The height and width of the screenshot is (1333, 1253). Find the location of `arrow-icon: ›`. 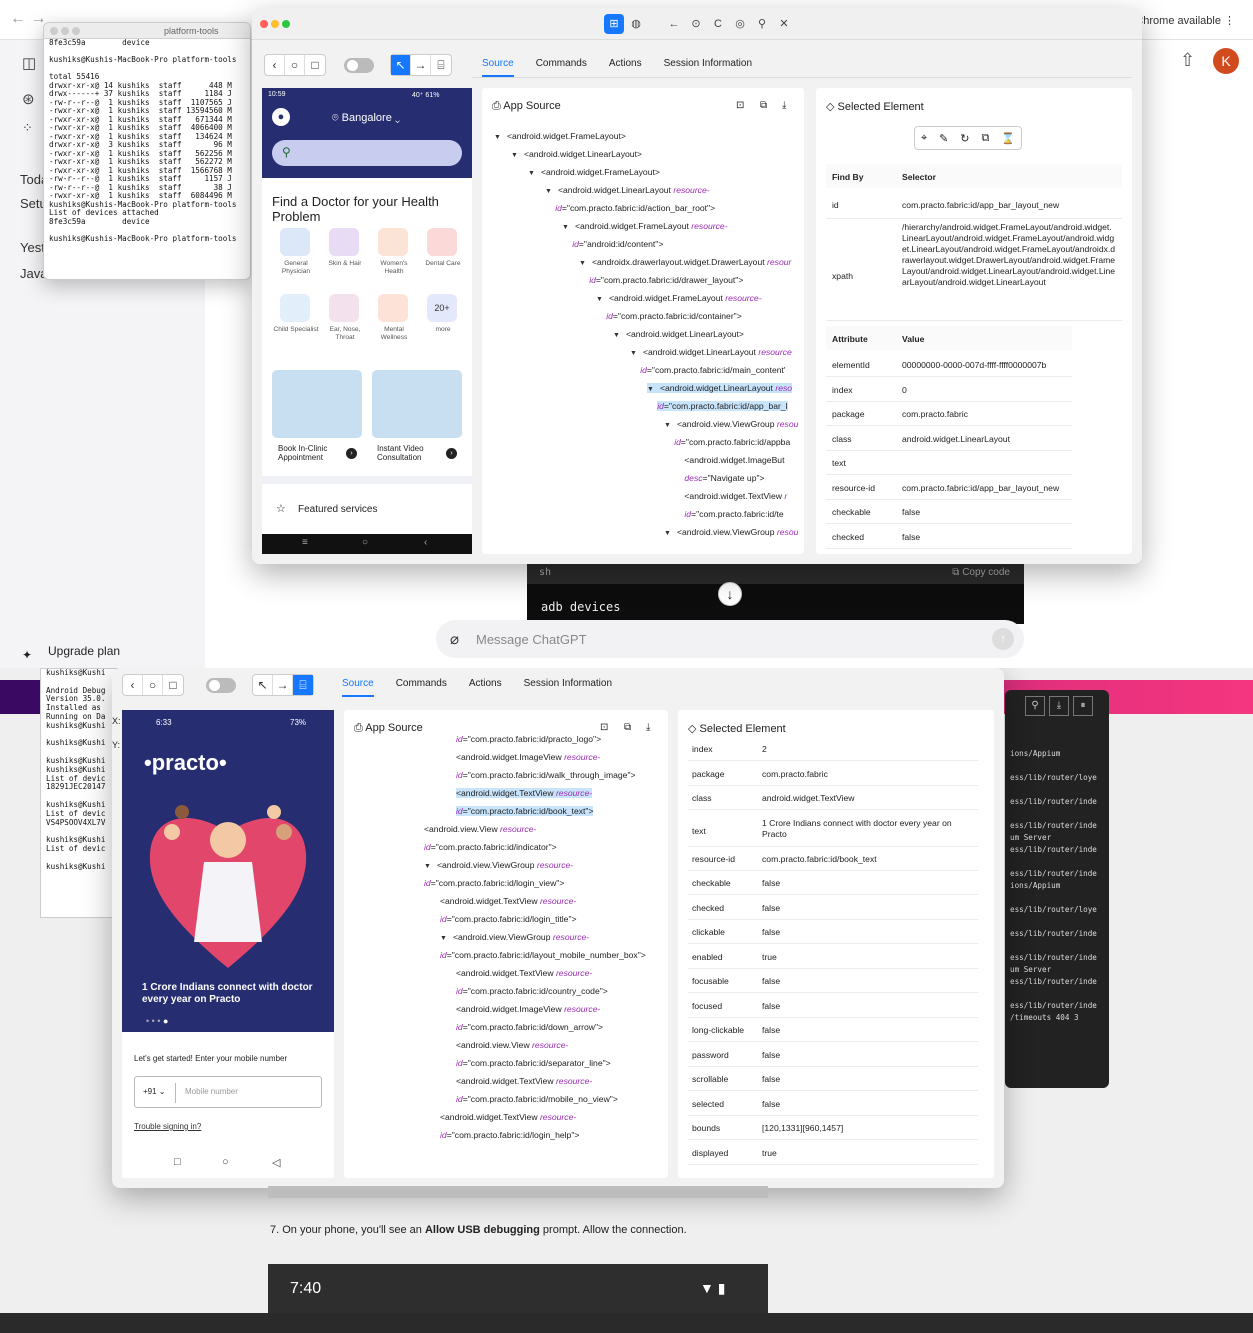

arrow-icon: › is located at coordinates (451, 453).